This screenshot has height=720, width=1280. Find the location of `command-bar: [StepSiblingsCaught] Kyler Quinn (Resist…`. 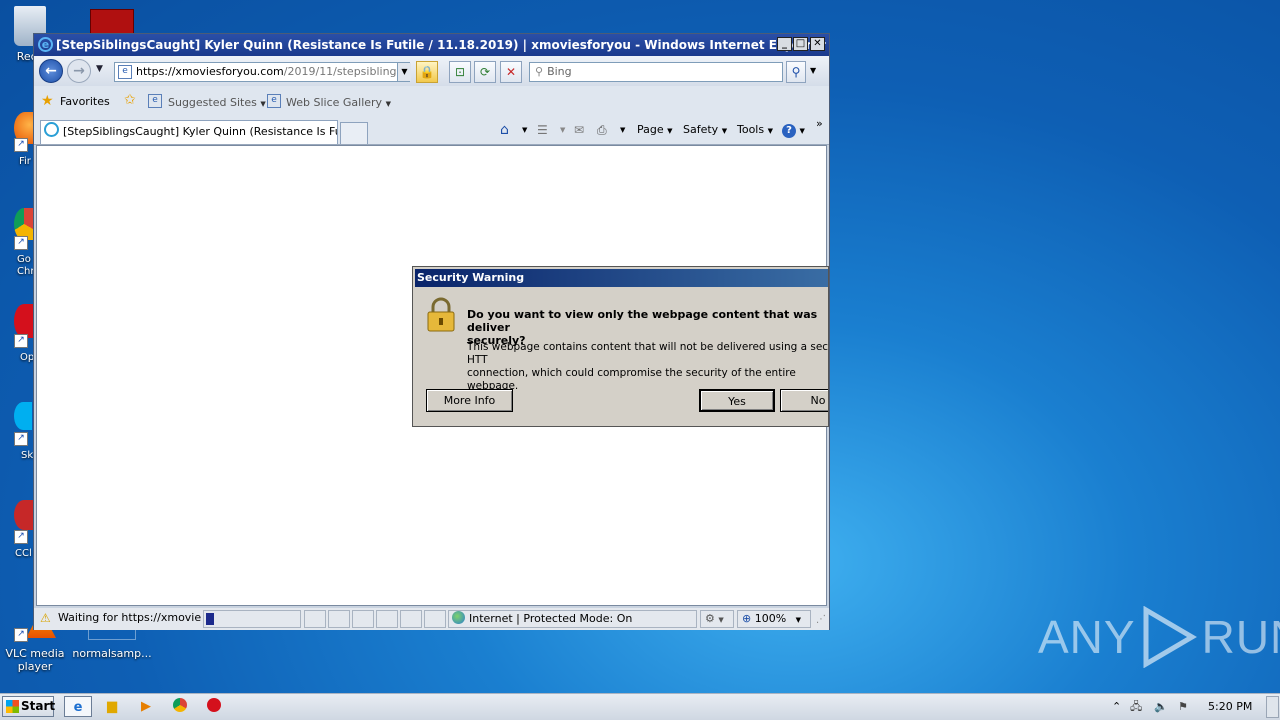

command-bar: [StepSiblingsCaught] Kyler Quinn (Resist… is located at coordinates (431, 130).